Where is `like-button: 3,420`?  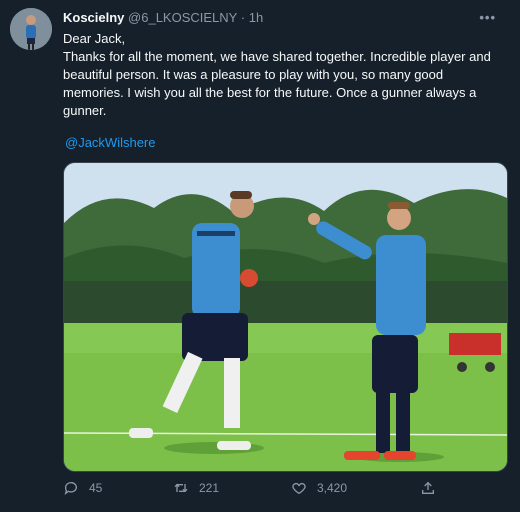 like-button: 3,420 is located at coordinates (319, 488).